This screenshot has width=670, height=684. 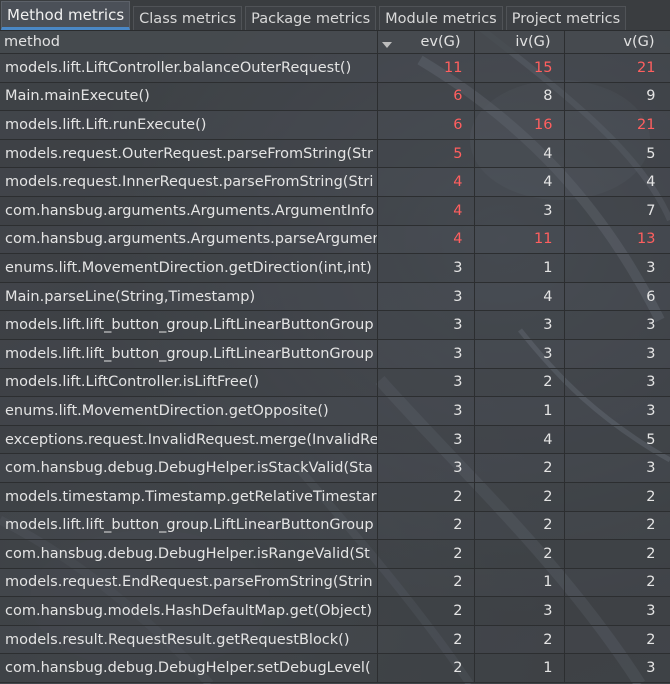 What do you see at coordinates (617, 211) in the screenshot?
I see `v-value-cell: 7` at bounding box center [617, 211].